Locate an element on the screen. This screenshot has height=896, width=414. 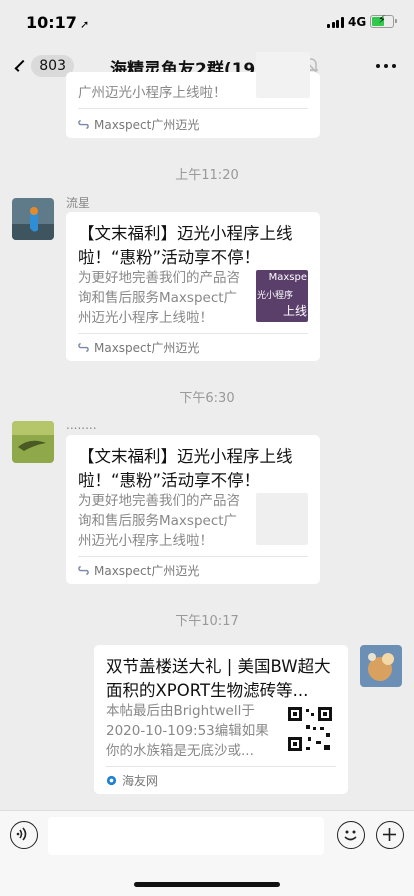
my-avatar is located at coordinates (381, 666).